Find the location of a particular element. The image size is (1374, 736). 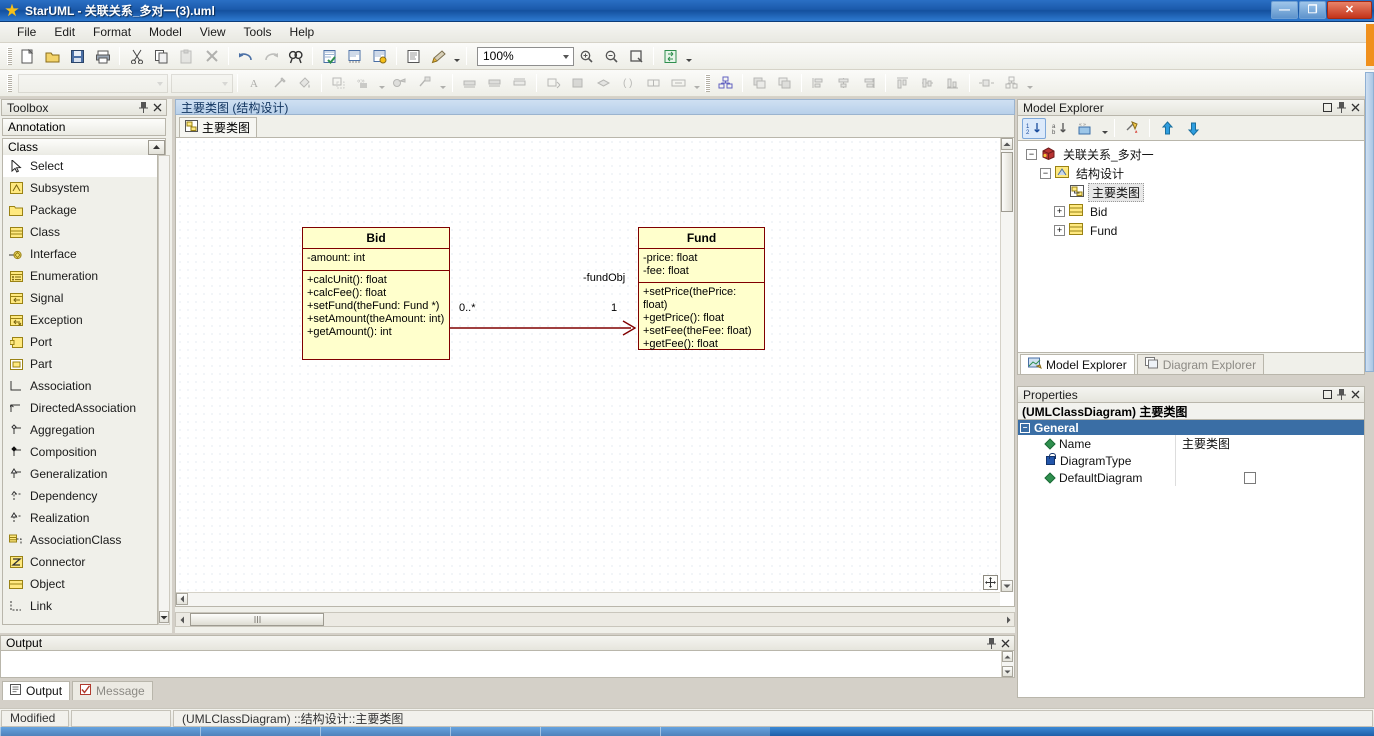

toolbar-grip is located at coordinates (9, 56).